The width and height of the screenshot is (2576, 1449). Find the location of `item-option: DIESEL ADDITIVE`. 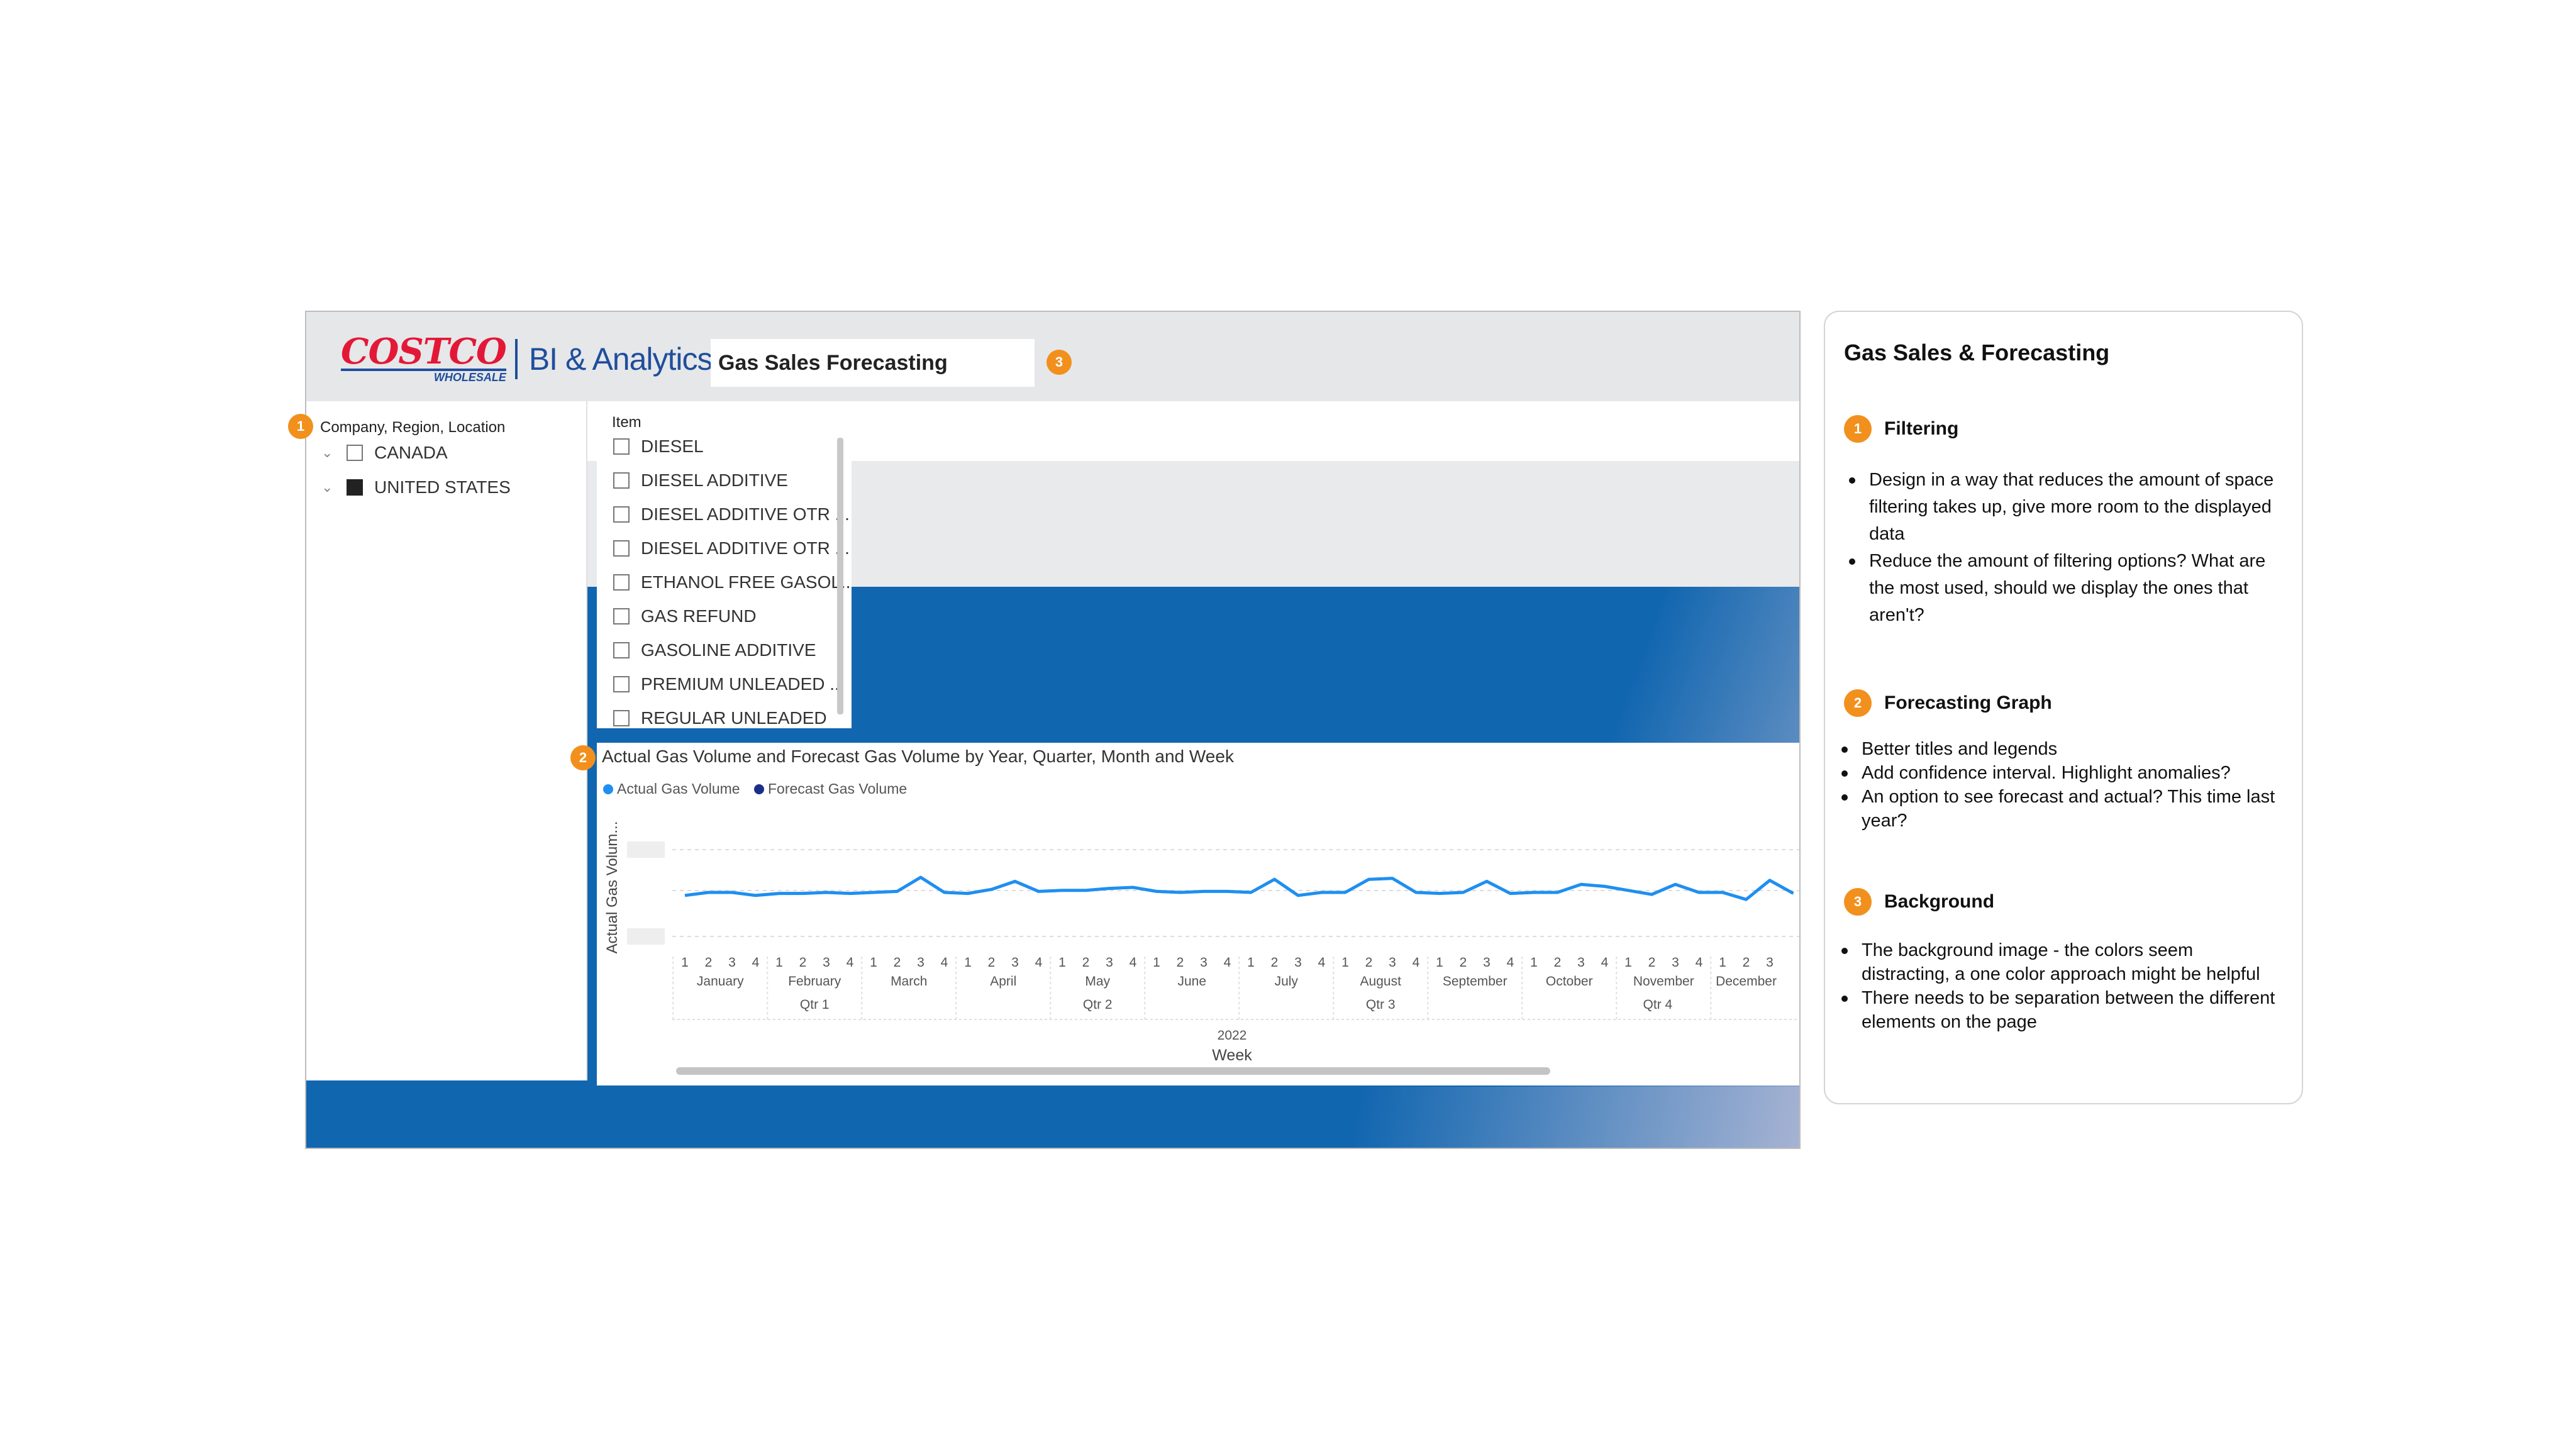

item-option: DIESEL ADDITIVE is located at coordinates (700, 480).